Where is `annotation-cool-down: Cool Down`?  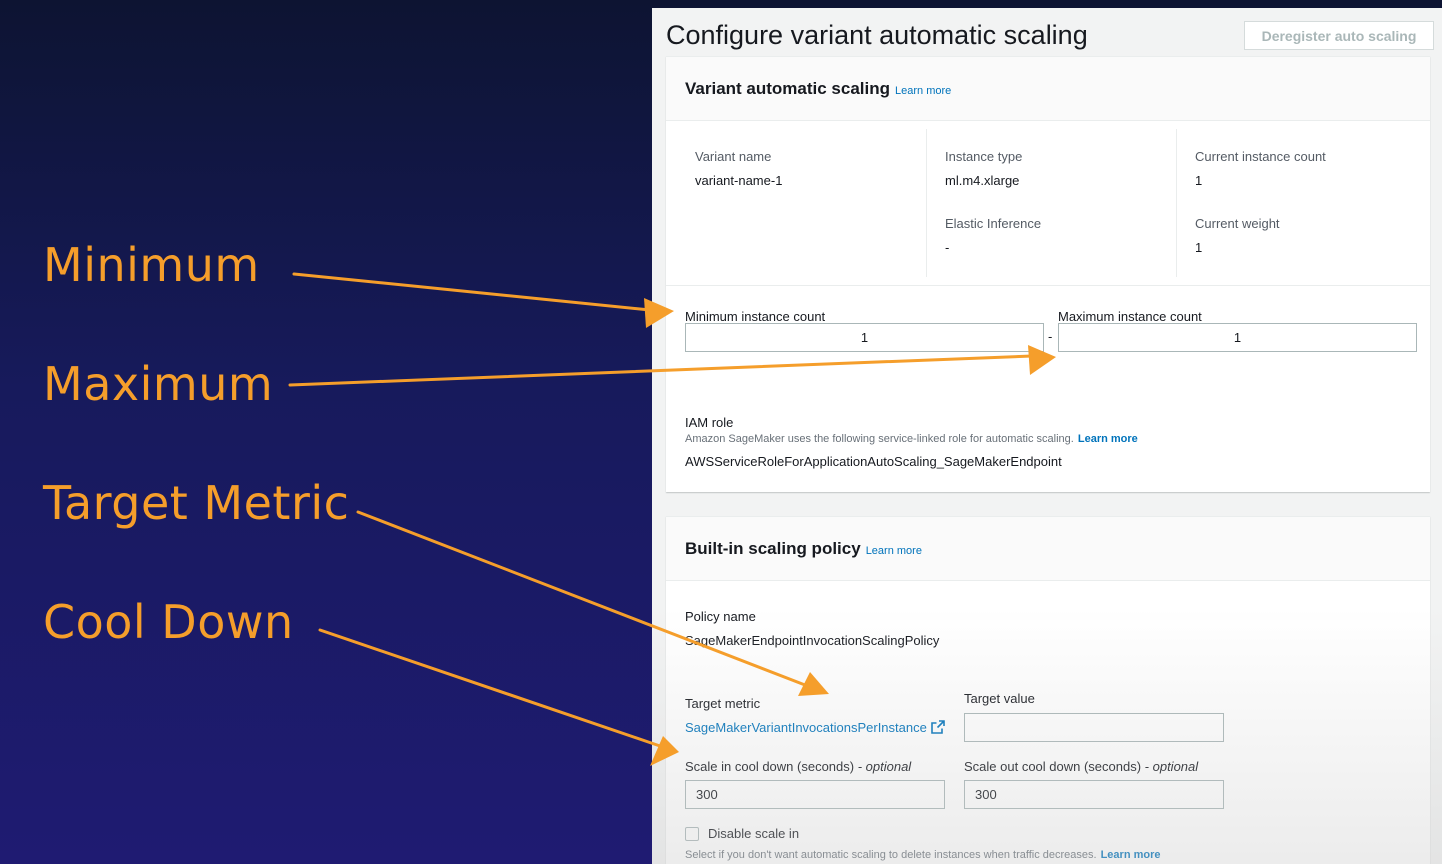
annotation-cool-down: Cool Down is located at coordinates (168, 622).